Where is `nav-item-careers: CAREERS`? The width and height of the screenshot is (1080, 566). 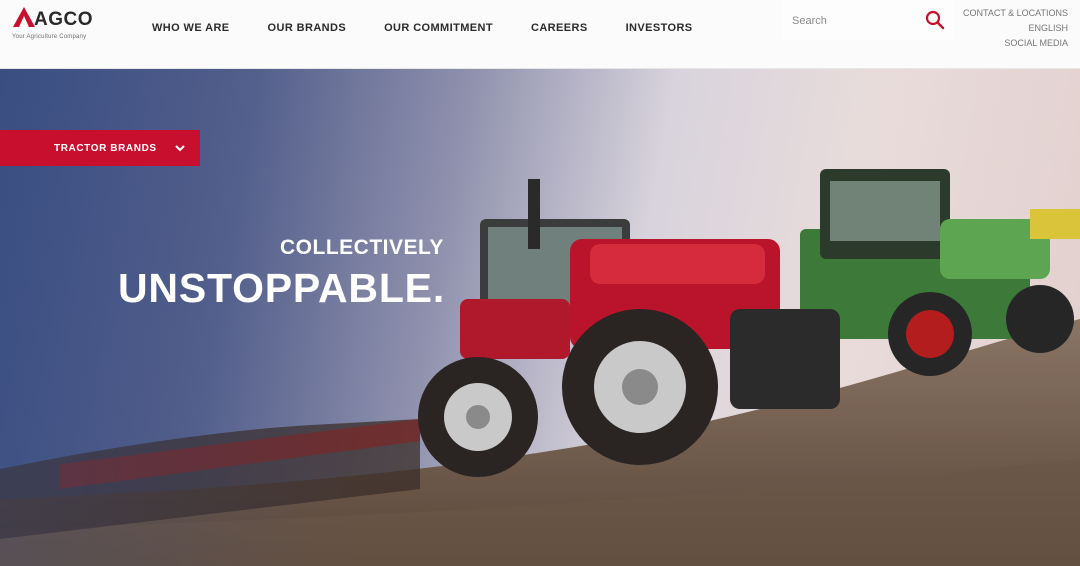 nav-item-careers: CAREERS is located at coordinates (559, 28).